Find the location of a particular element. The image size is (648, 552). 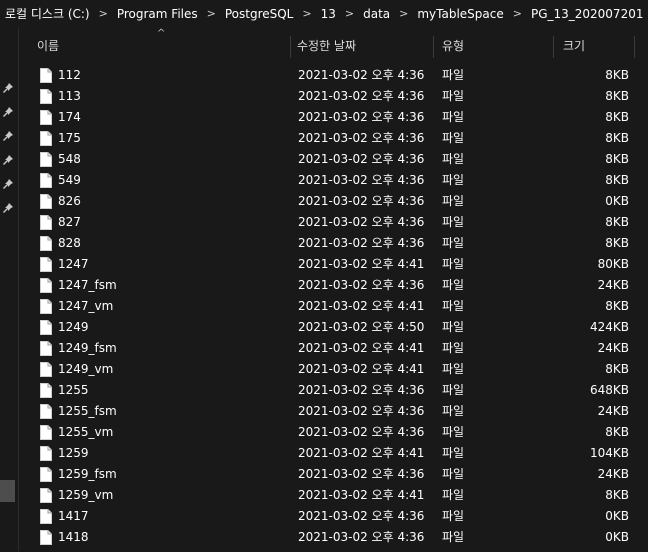

file-row: 174 2021-03-02 오후 4:36 파일 8KB is located at coordinates (333, 117).